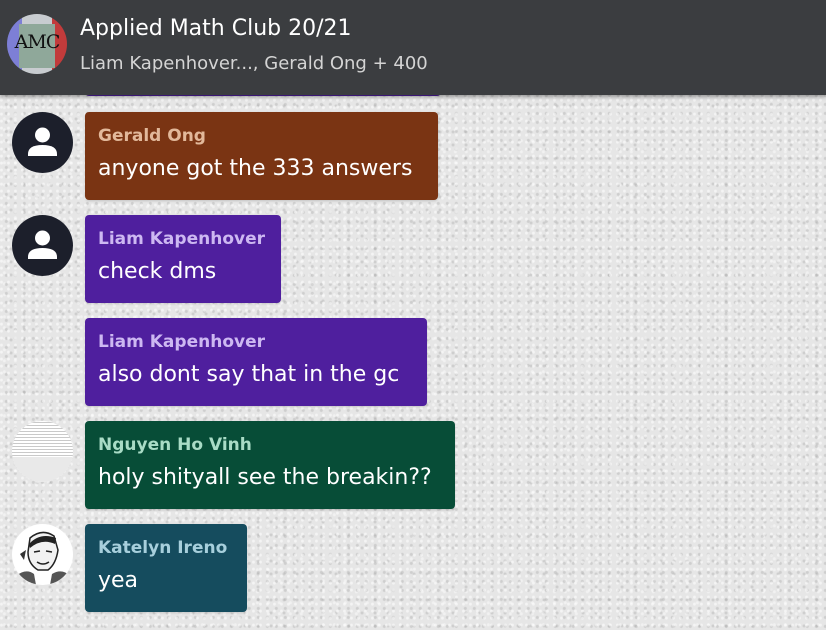 This screenshot has height=630, width=826. Describe the element at coordinates (254, 63) in the screenshot. I see `chat-members: Liam Kapenhover..., Gerald Ong + 400` at that location.